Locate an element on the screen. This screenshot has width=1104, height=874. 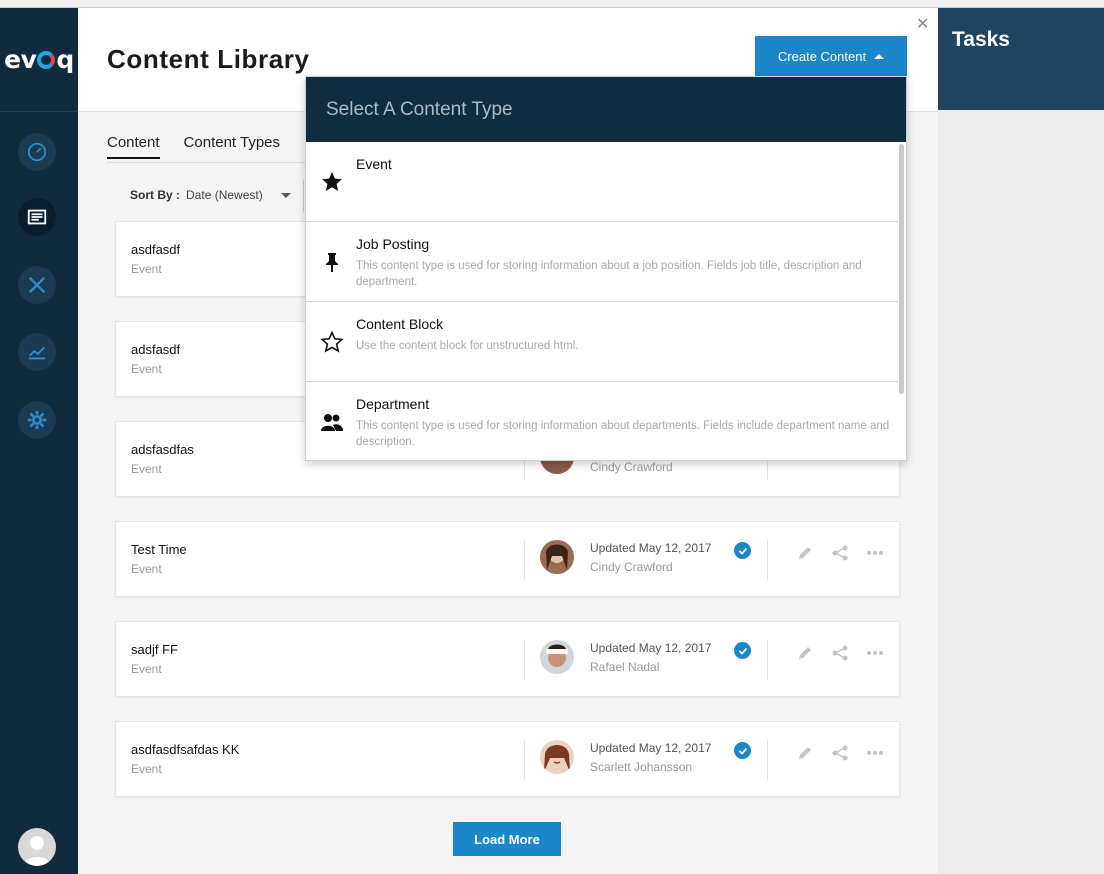
people-icon is located at coordinates (332, 422).